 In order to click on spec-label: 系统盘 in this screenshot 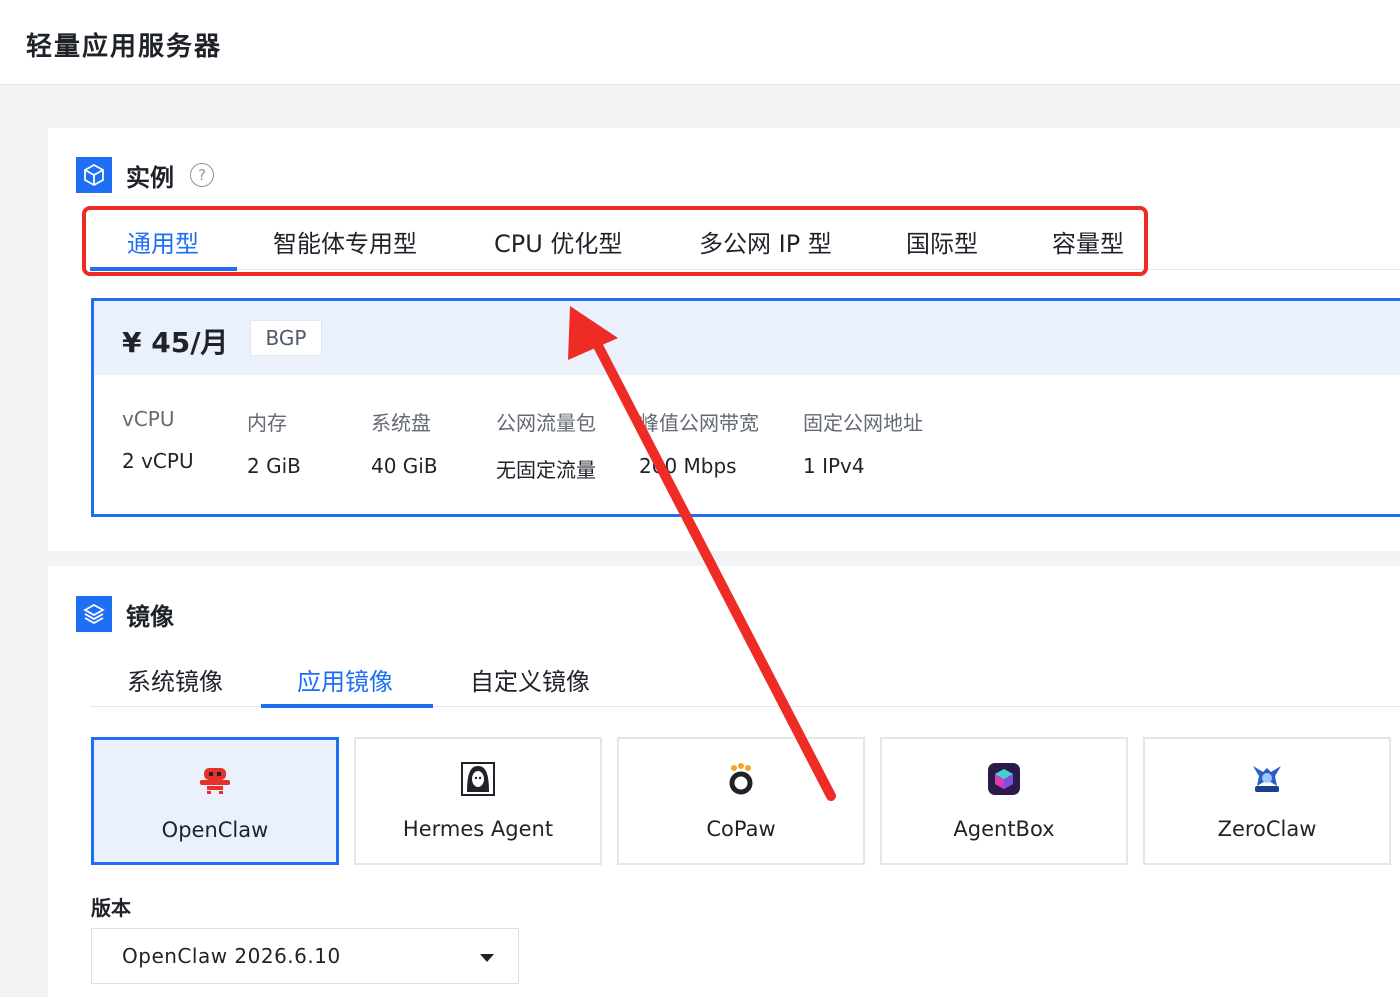, I will do `click(401, 423)`.